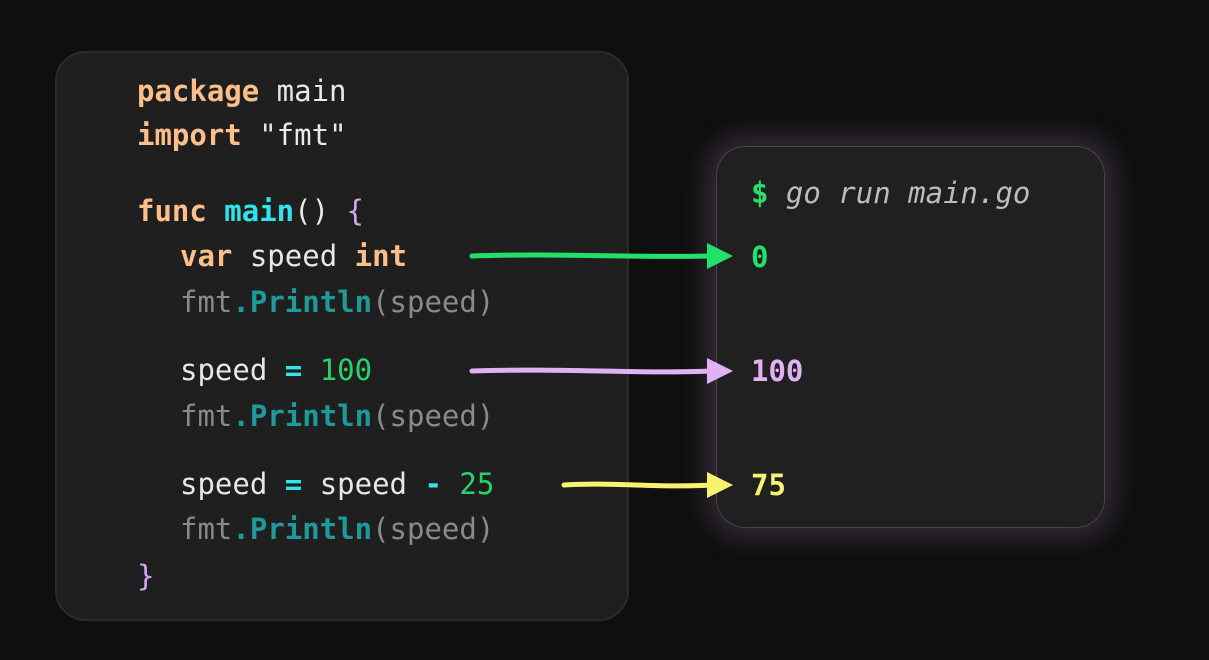 The height and width of the screenshot is (660, 1209). I want to click on type-int: int, so click(380, 256).